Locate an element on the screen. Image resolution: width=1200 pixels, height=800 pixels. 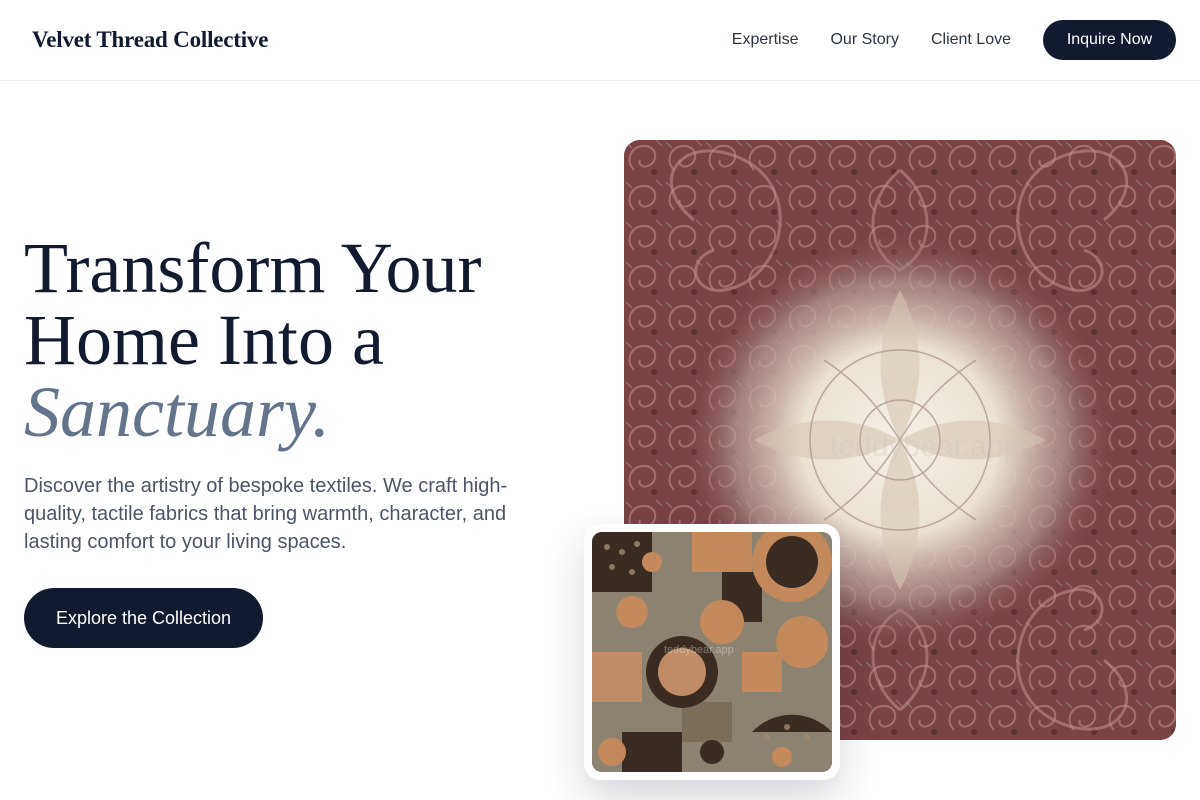
inquire-now-button: Inquire Now is located at coordinates (1109, 40).